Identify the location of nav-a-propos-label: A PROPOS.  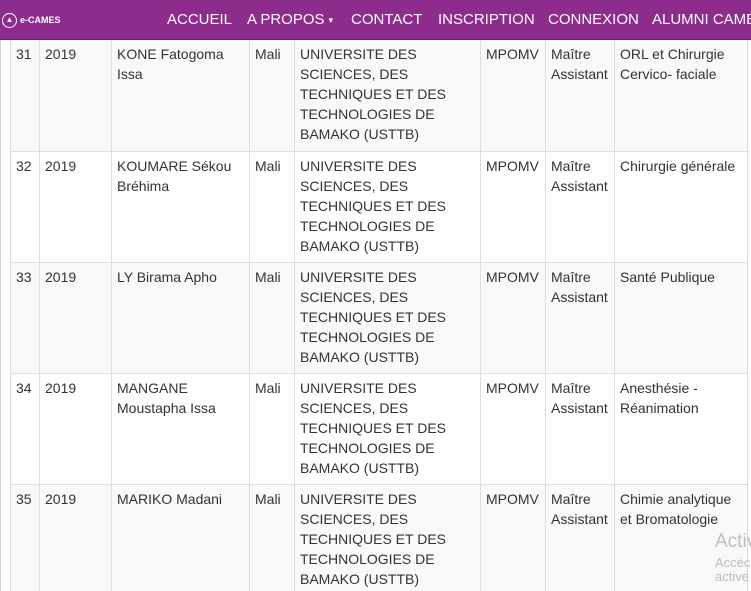
(286, 19).